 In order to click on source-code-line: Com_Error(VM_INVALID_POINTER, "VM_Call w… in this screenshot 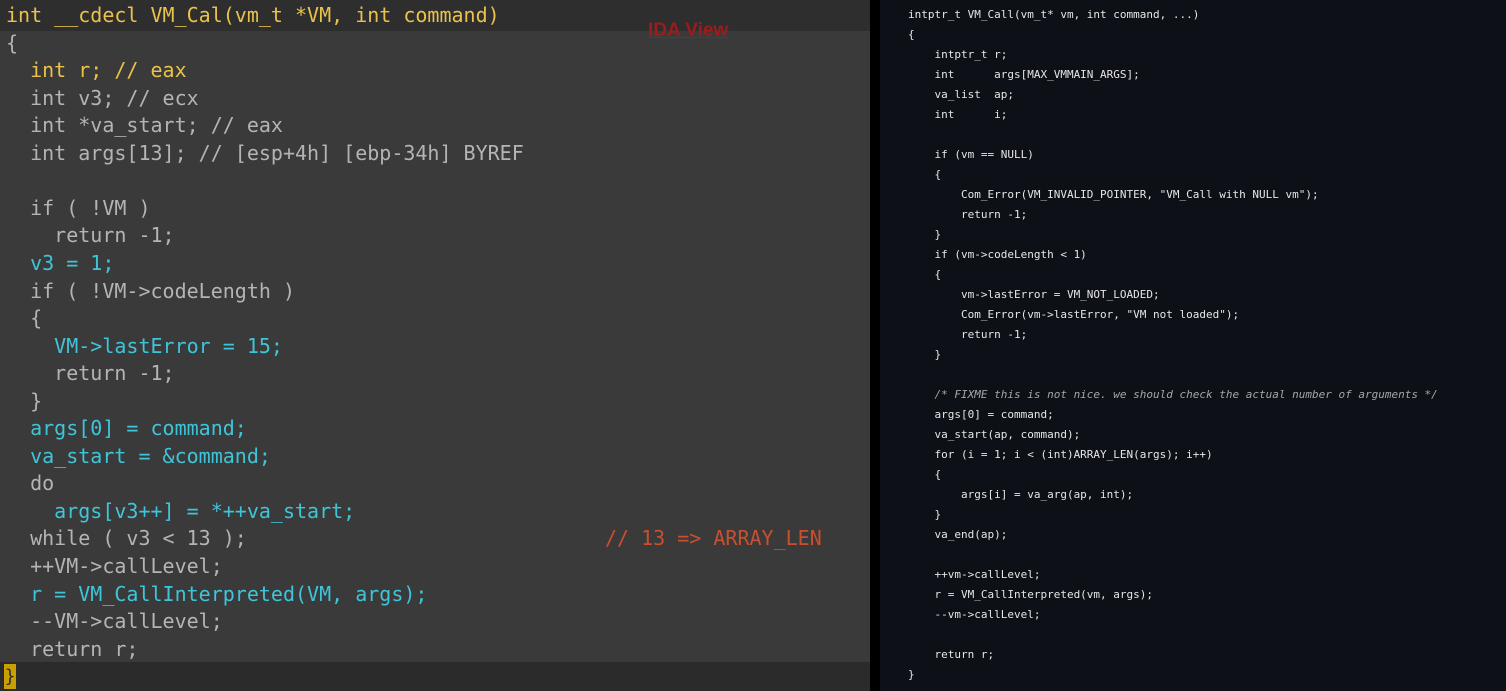, I will do `click(1113, 195)`.